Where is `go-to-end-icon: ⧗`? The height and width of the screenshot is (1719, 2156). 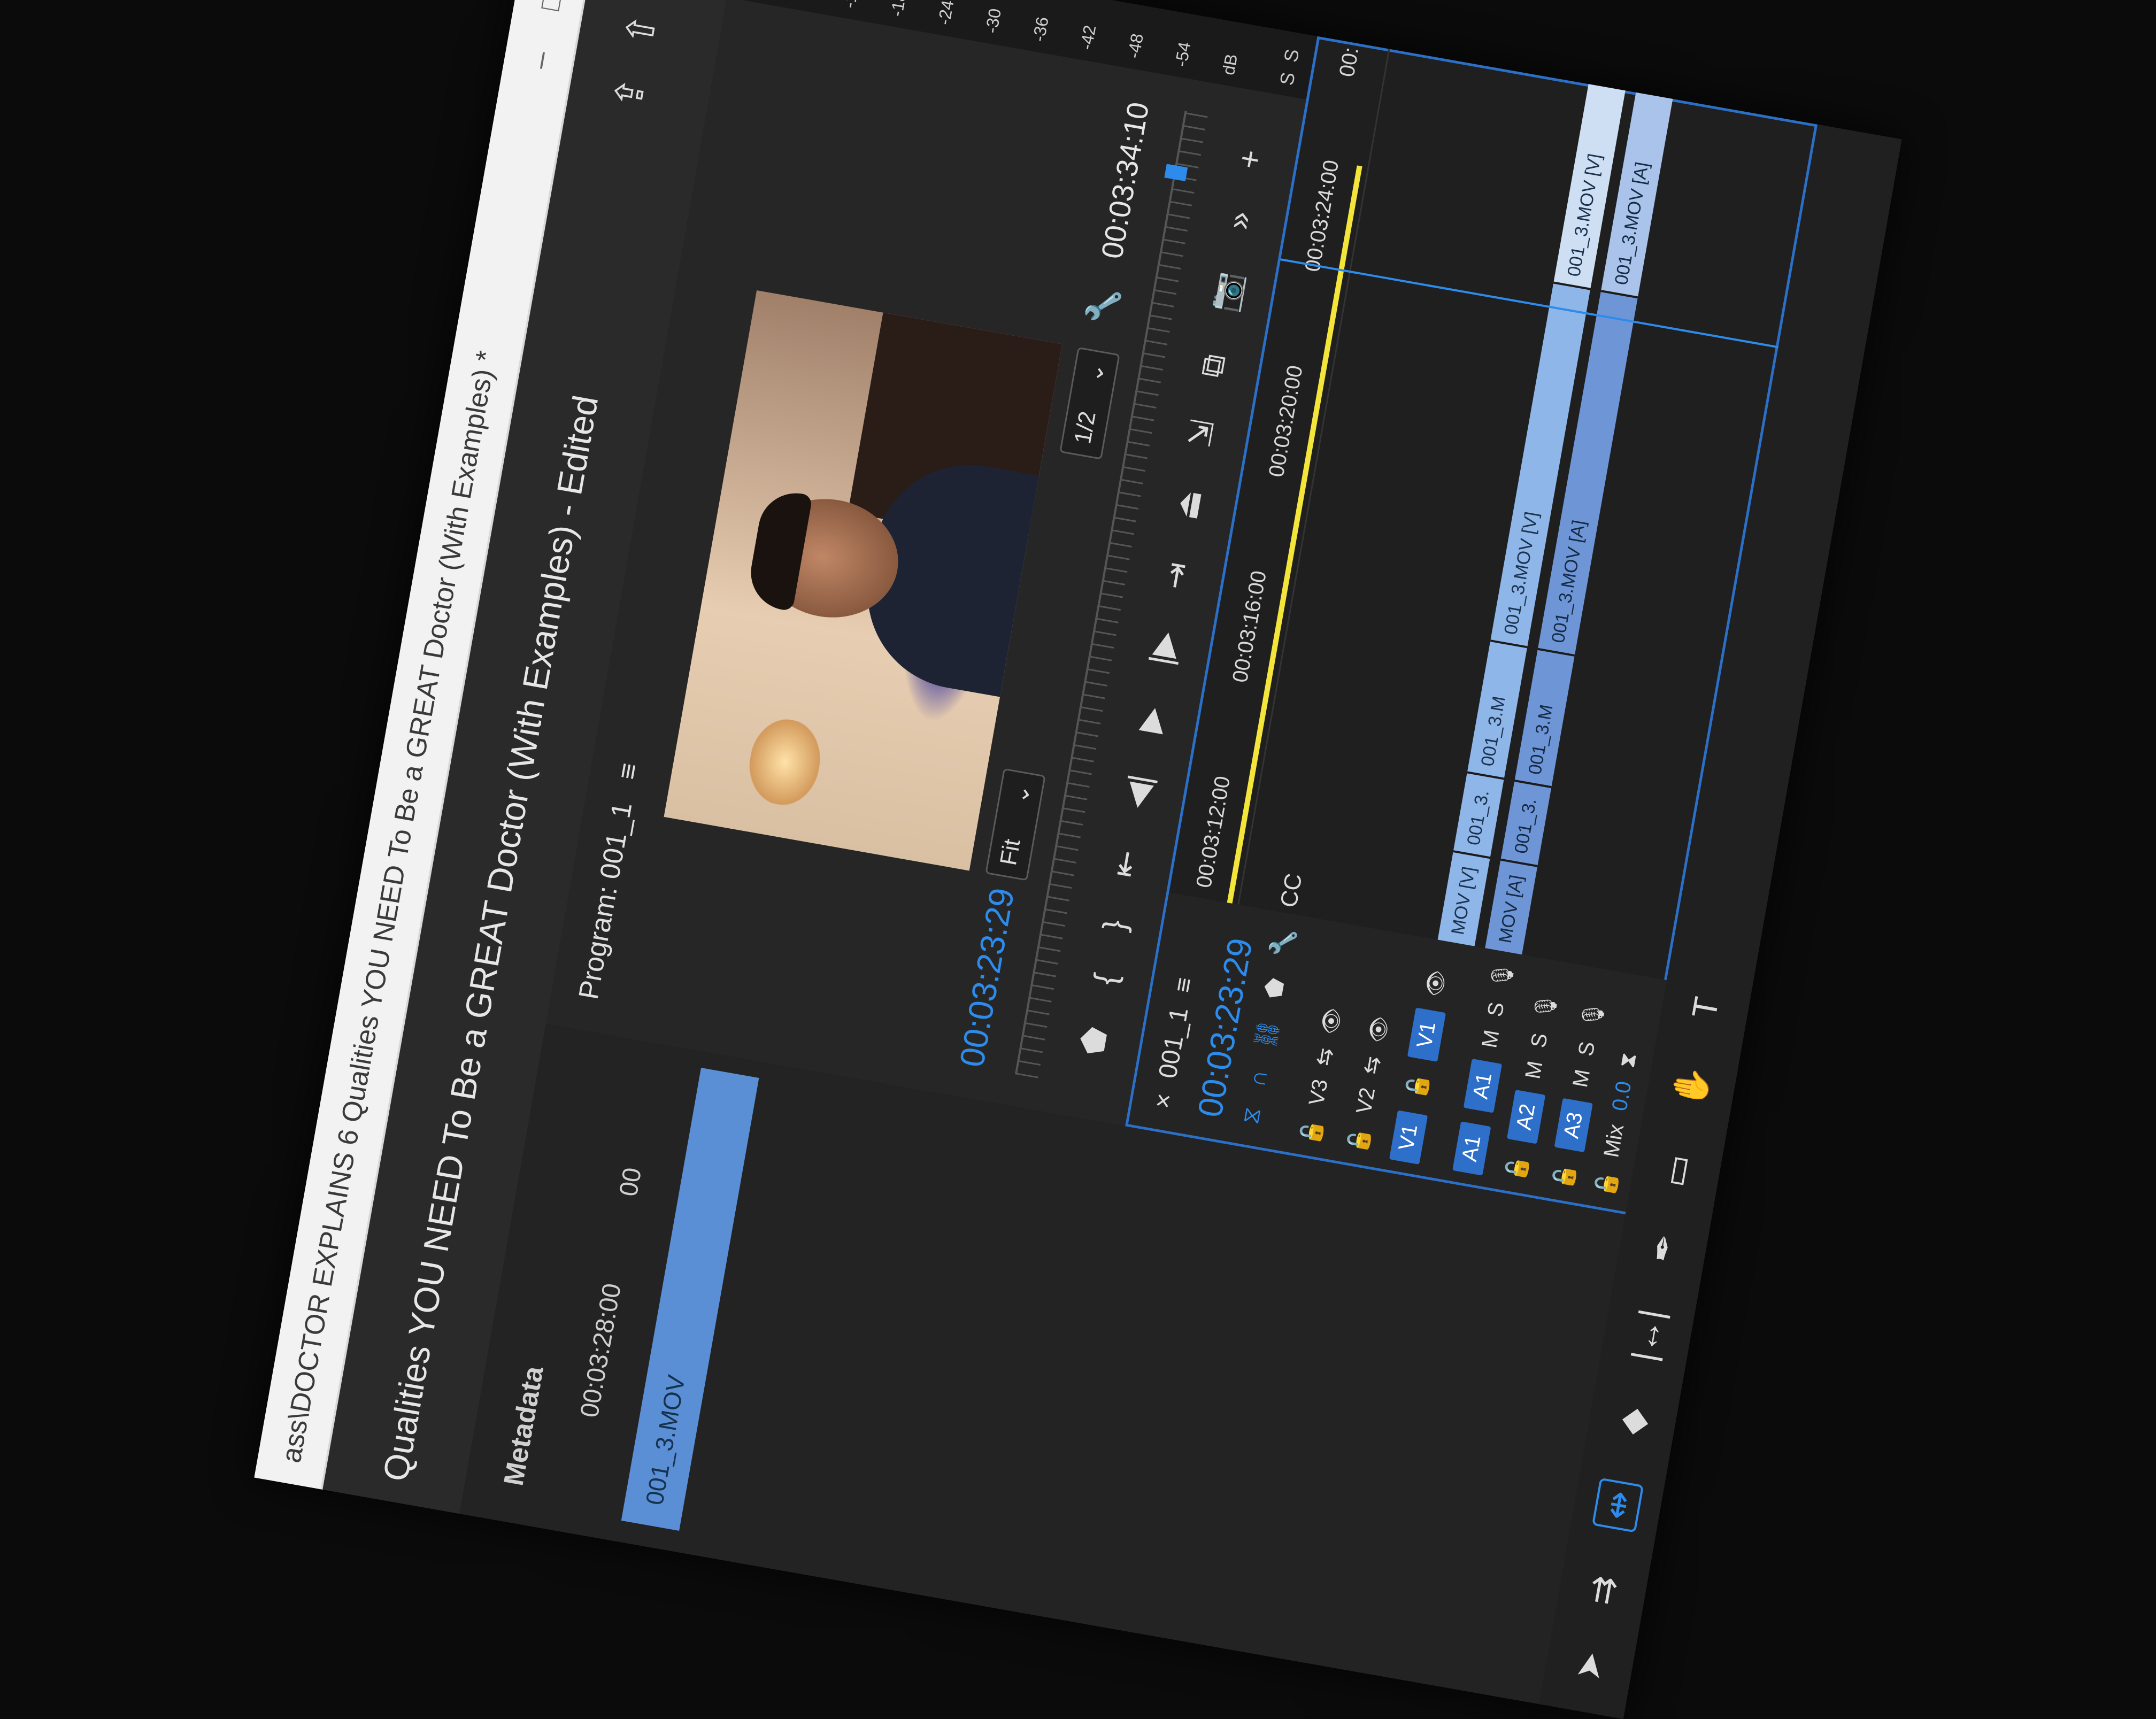 go-to-end-icon: ⧗ is located at coordinates (1628, 1060).